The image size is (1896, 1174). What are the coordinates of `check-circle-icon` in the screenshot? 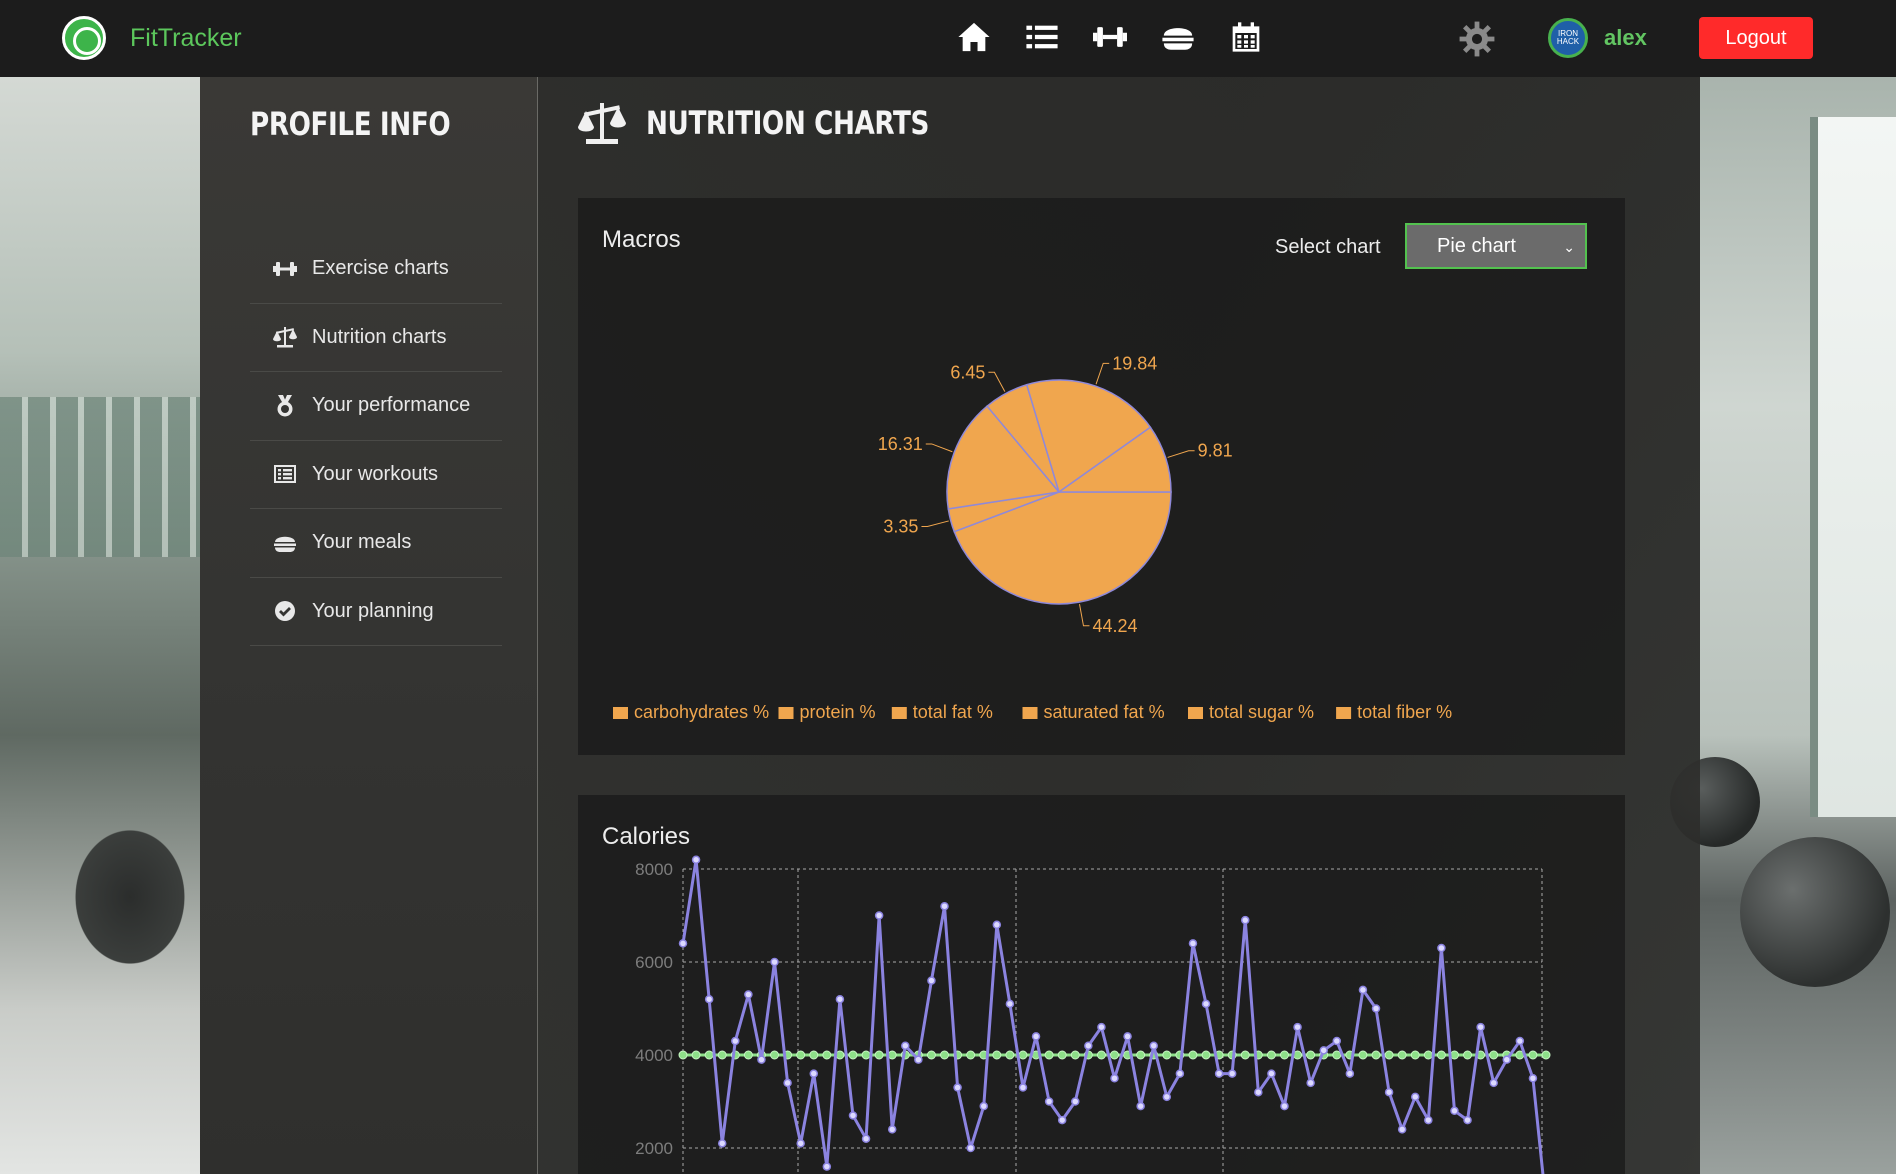 It's located at (285, 611).